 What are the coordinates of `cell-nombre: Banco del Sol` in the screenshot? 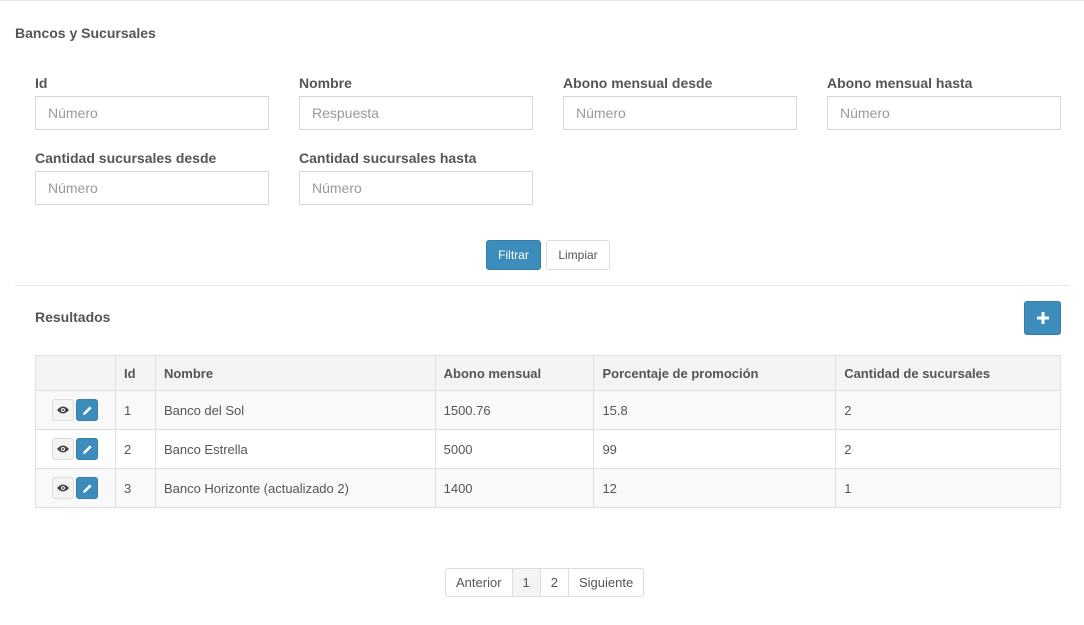 It's located at (295, 410).